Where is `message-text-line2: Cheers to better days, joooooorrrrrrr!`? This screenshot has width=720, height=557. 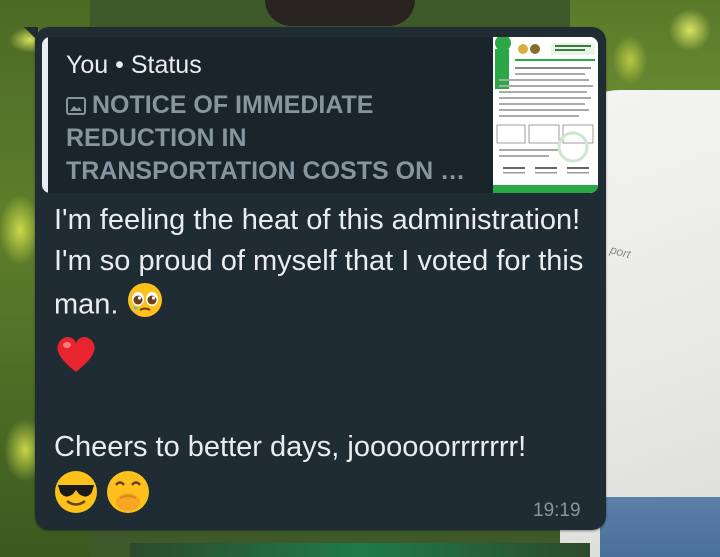 message-text-line2: Cheers to better days, joooooorrrrrrr! is located at coordinates (290, 447).